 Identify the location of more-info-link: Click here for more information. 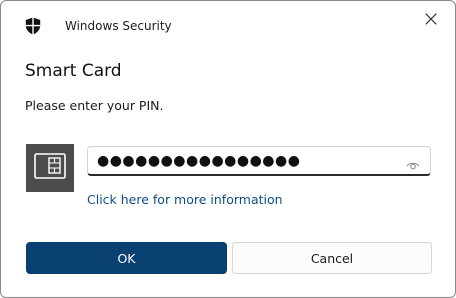
(185, 199).